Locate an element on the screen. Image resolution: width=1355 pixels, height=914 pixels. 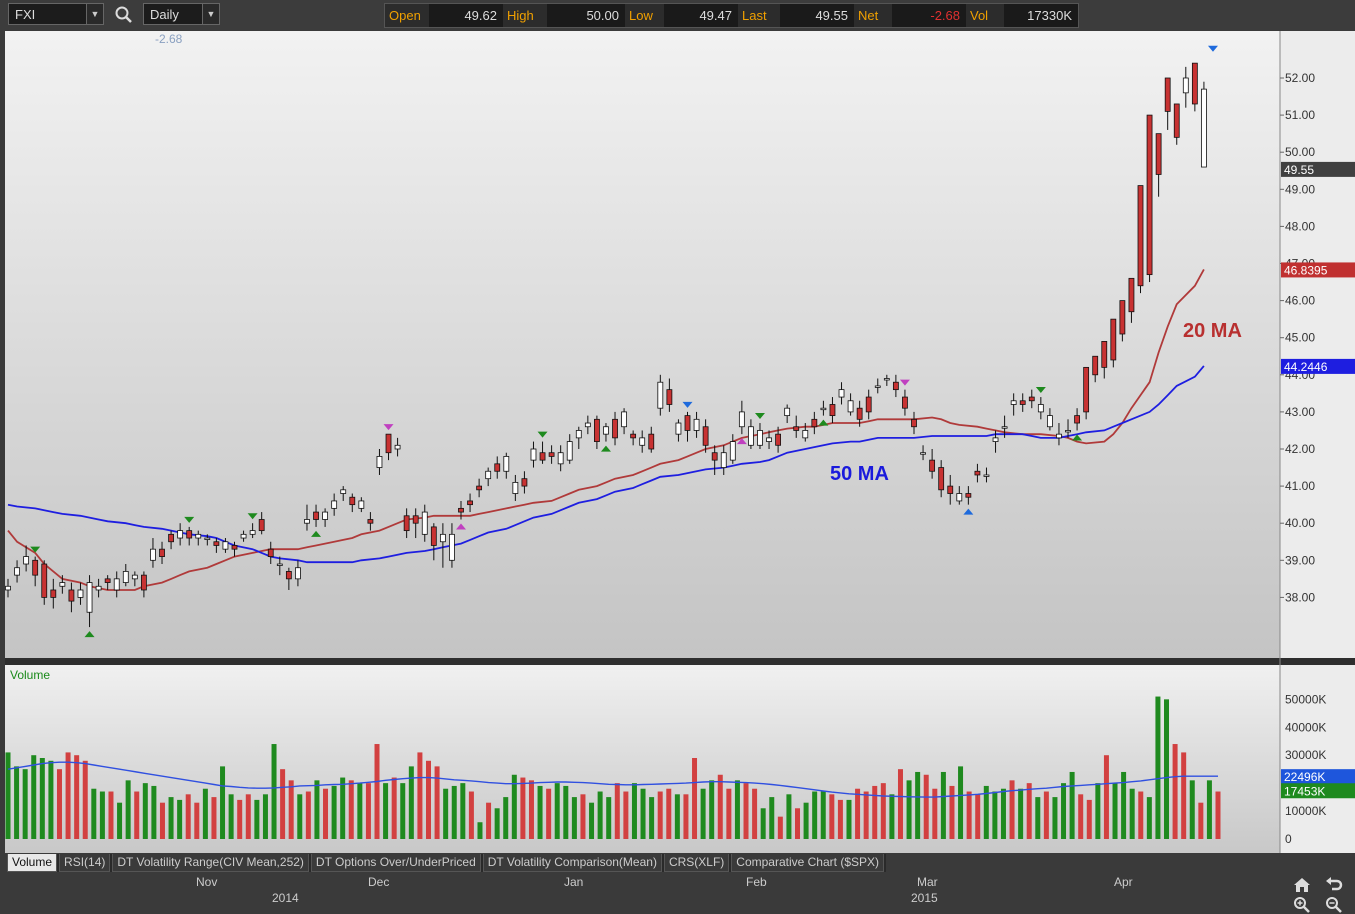
quote-value: 49.47 is located at coordinates (701, 15).